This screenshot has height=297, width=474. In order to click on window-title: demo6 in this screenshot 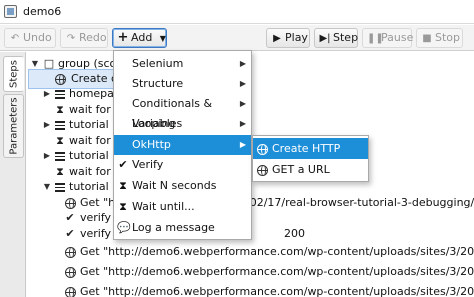, I will do `click(42, 11)`.